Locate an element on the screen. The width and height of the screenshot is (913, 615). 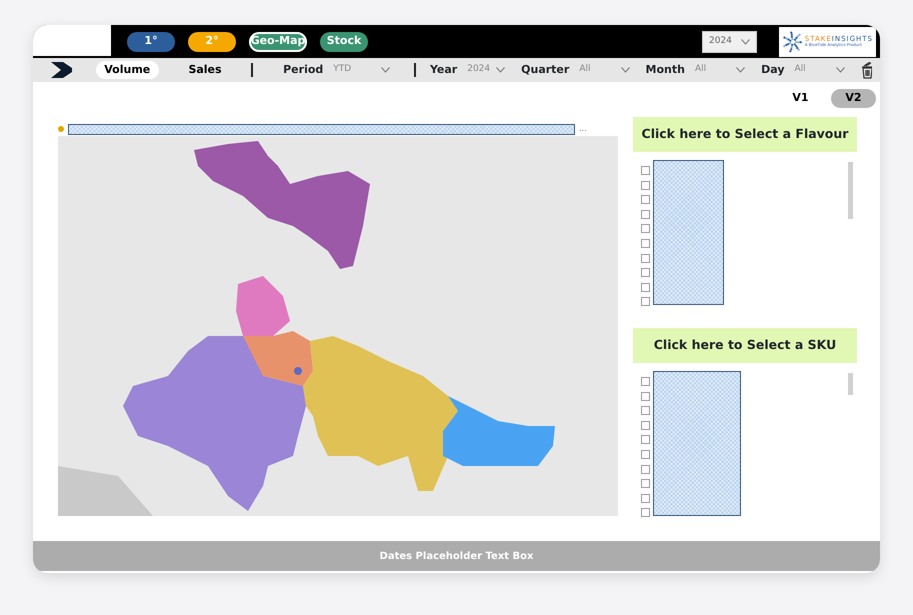
version-tab: V2 is located at coordinates (853, 98).